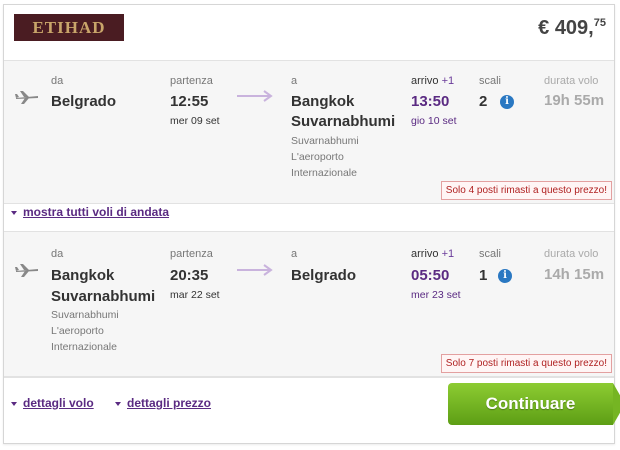 The width and height of the screenshot is (620, 450). What do you see at coordinates (343, 121) in the screenshot?
I see `to-city-line2: Suvarnabhumi` at bounding box center [343, 121].